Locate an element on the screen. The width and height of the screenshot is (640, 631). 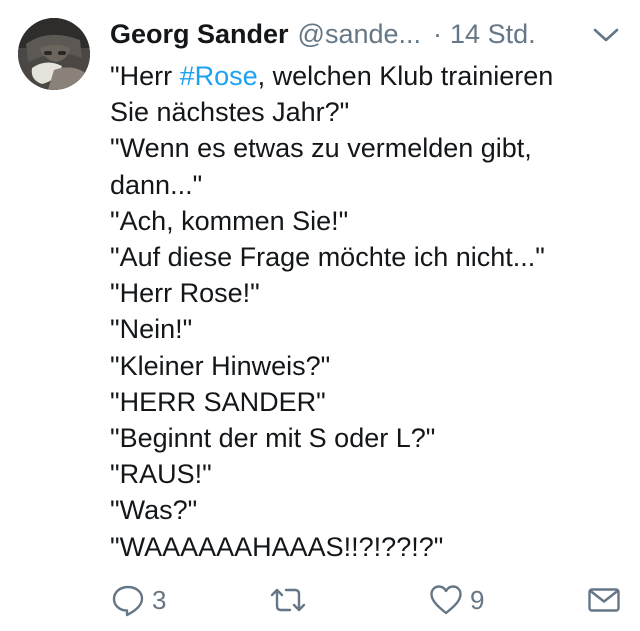
reply-count: 3 is located at coordinates (159, 599).